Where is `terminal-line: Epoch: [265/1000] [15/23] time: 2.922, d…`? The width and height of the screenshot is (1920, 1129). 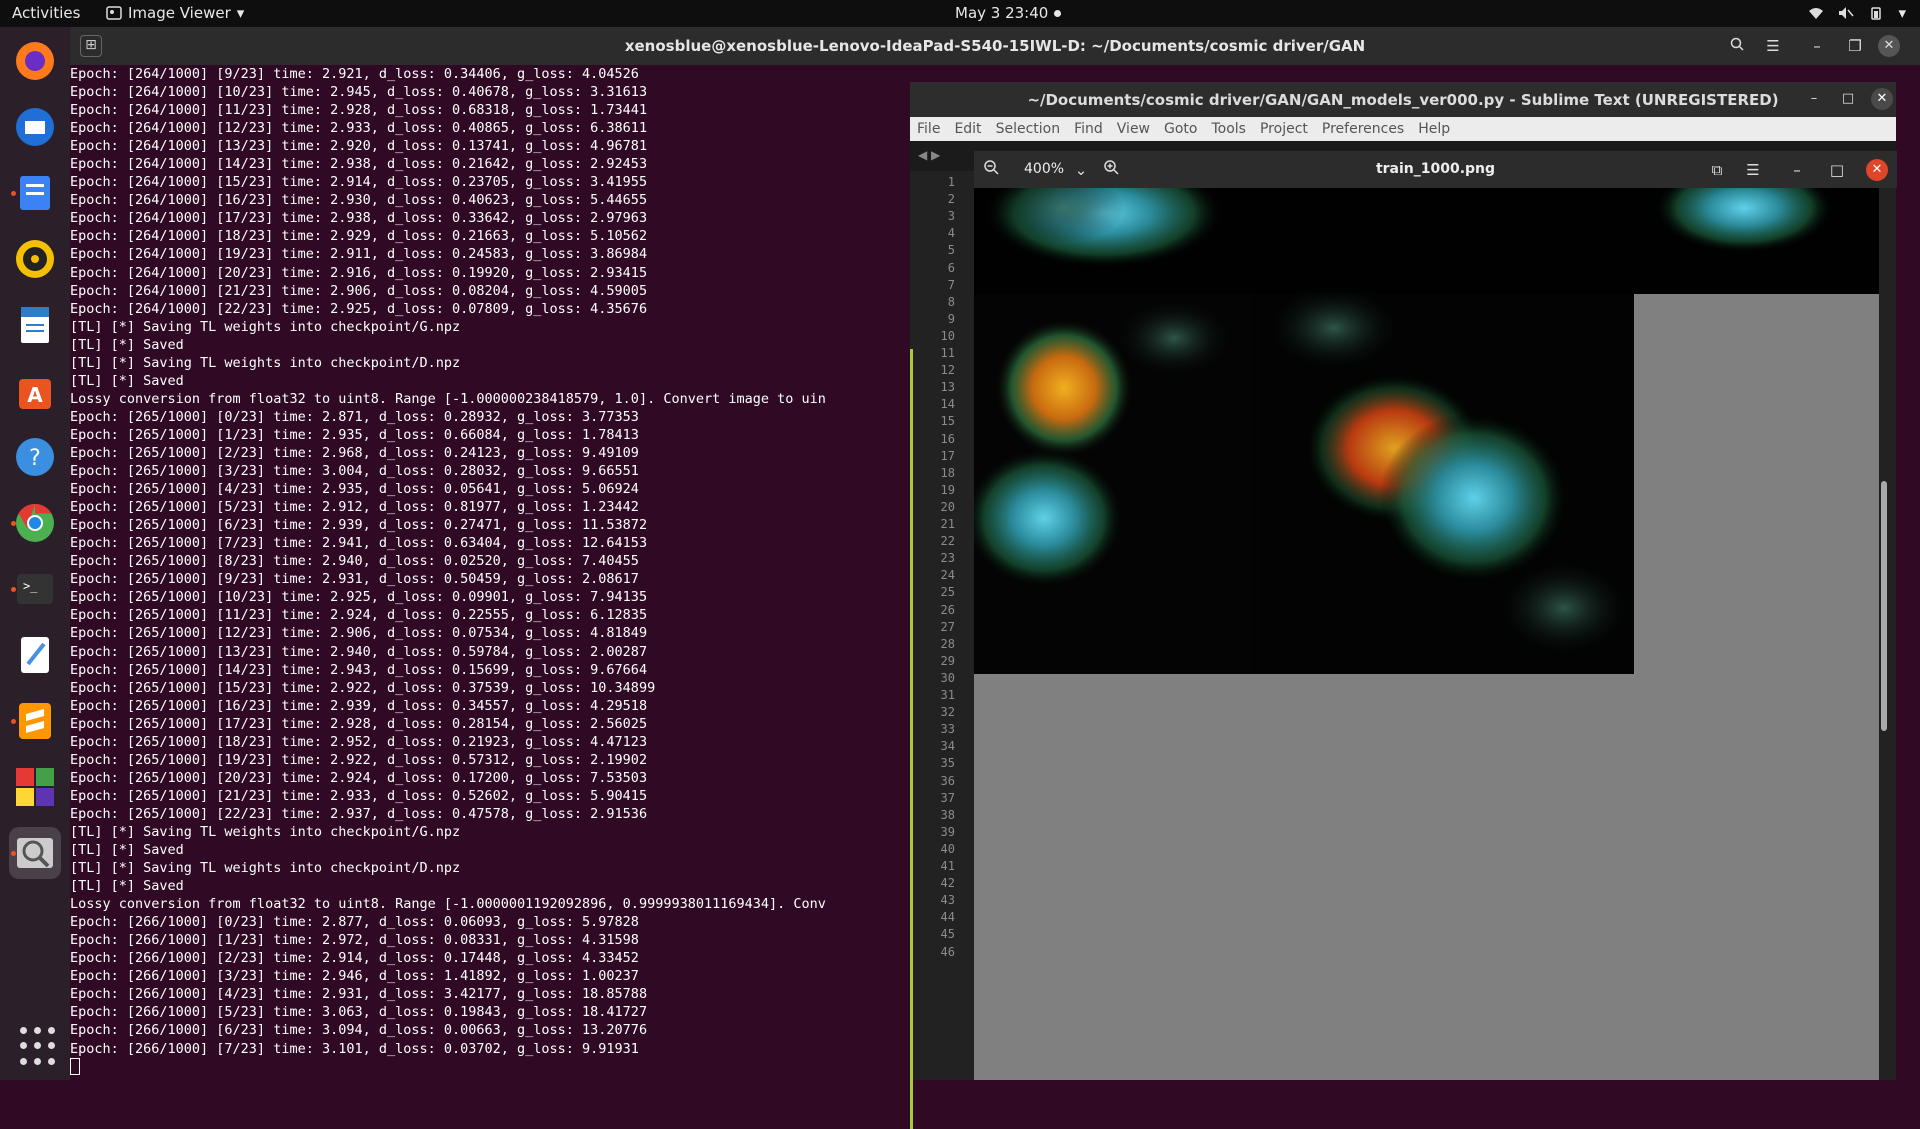
terminal-line: Epoch: [265/1000] [15/23] time: 2.922, d… is located at coordinates (363, 687).